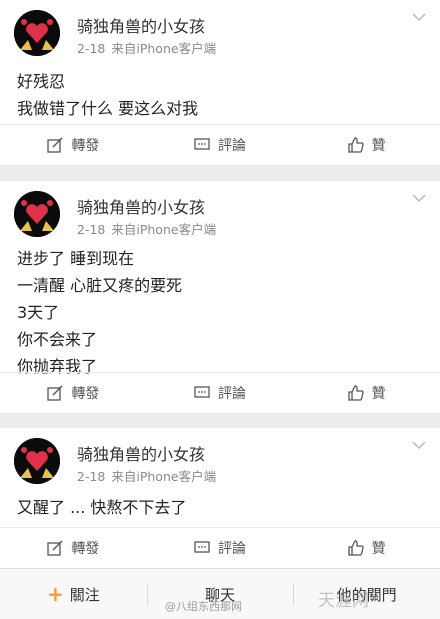 This screenshot has height=619, width=440. What do you see at coordinates (343, 601) in the screenshot?
I see `corner-watermark: 天涯网` at bounding box center [343, 601].